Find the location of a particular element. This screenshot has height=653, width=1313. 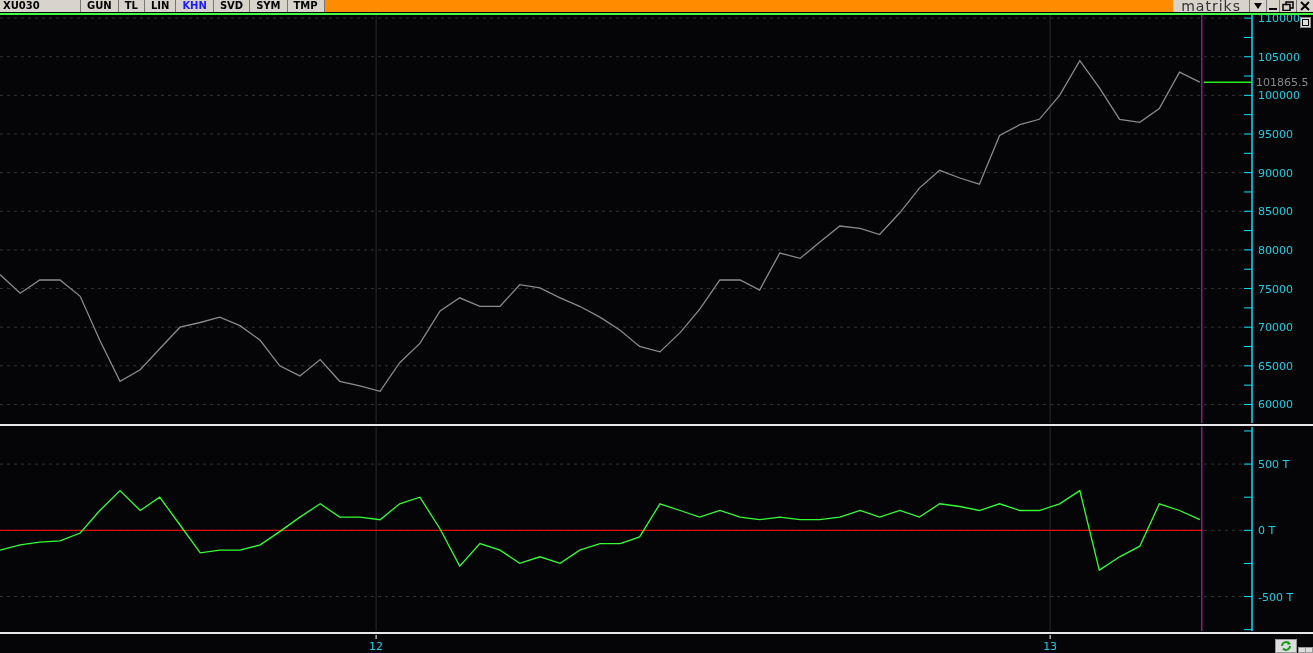

brand-logo: matriks is located at coordinates (1211, 6).